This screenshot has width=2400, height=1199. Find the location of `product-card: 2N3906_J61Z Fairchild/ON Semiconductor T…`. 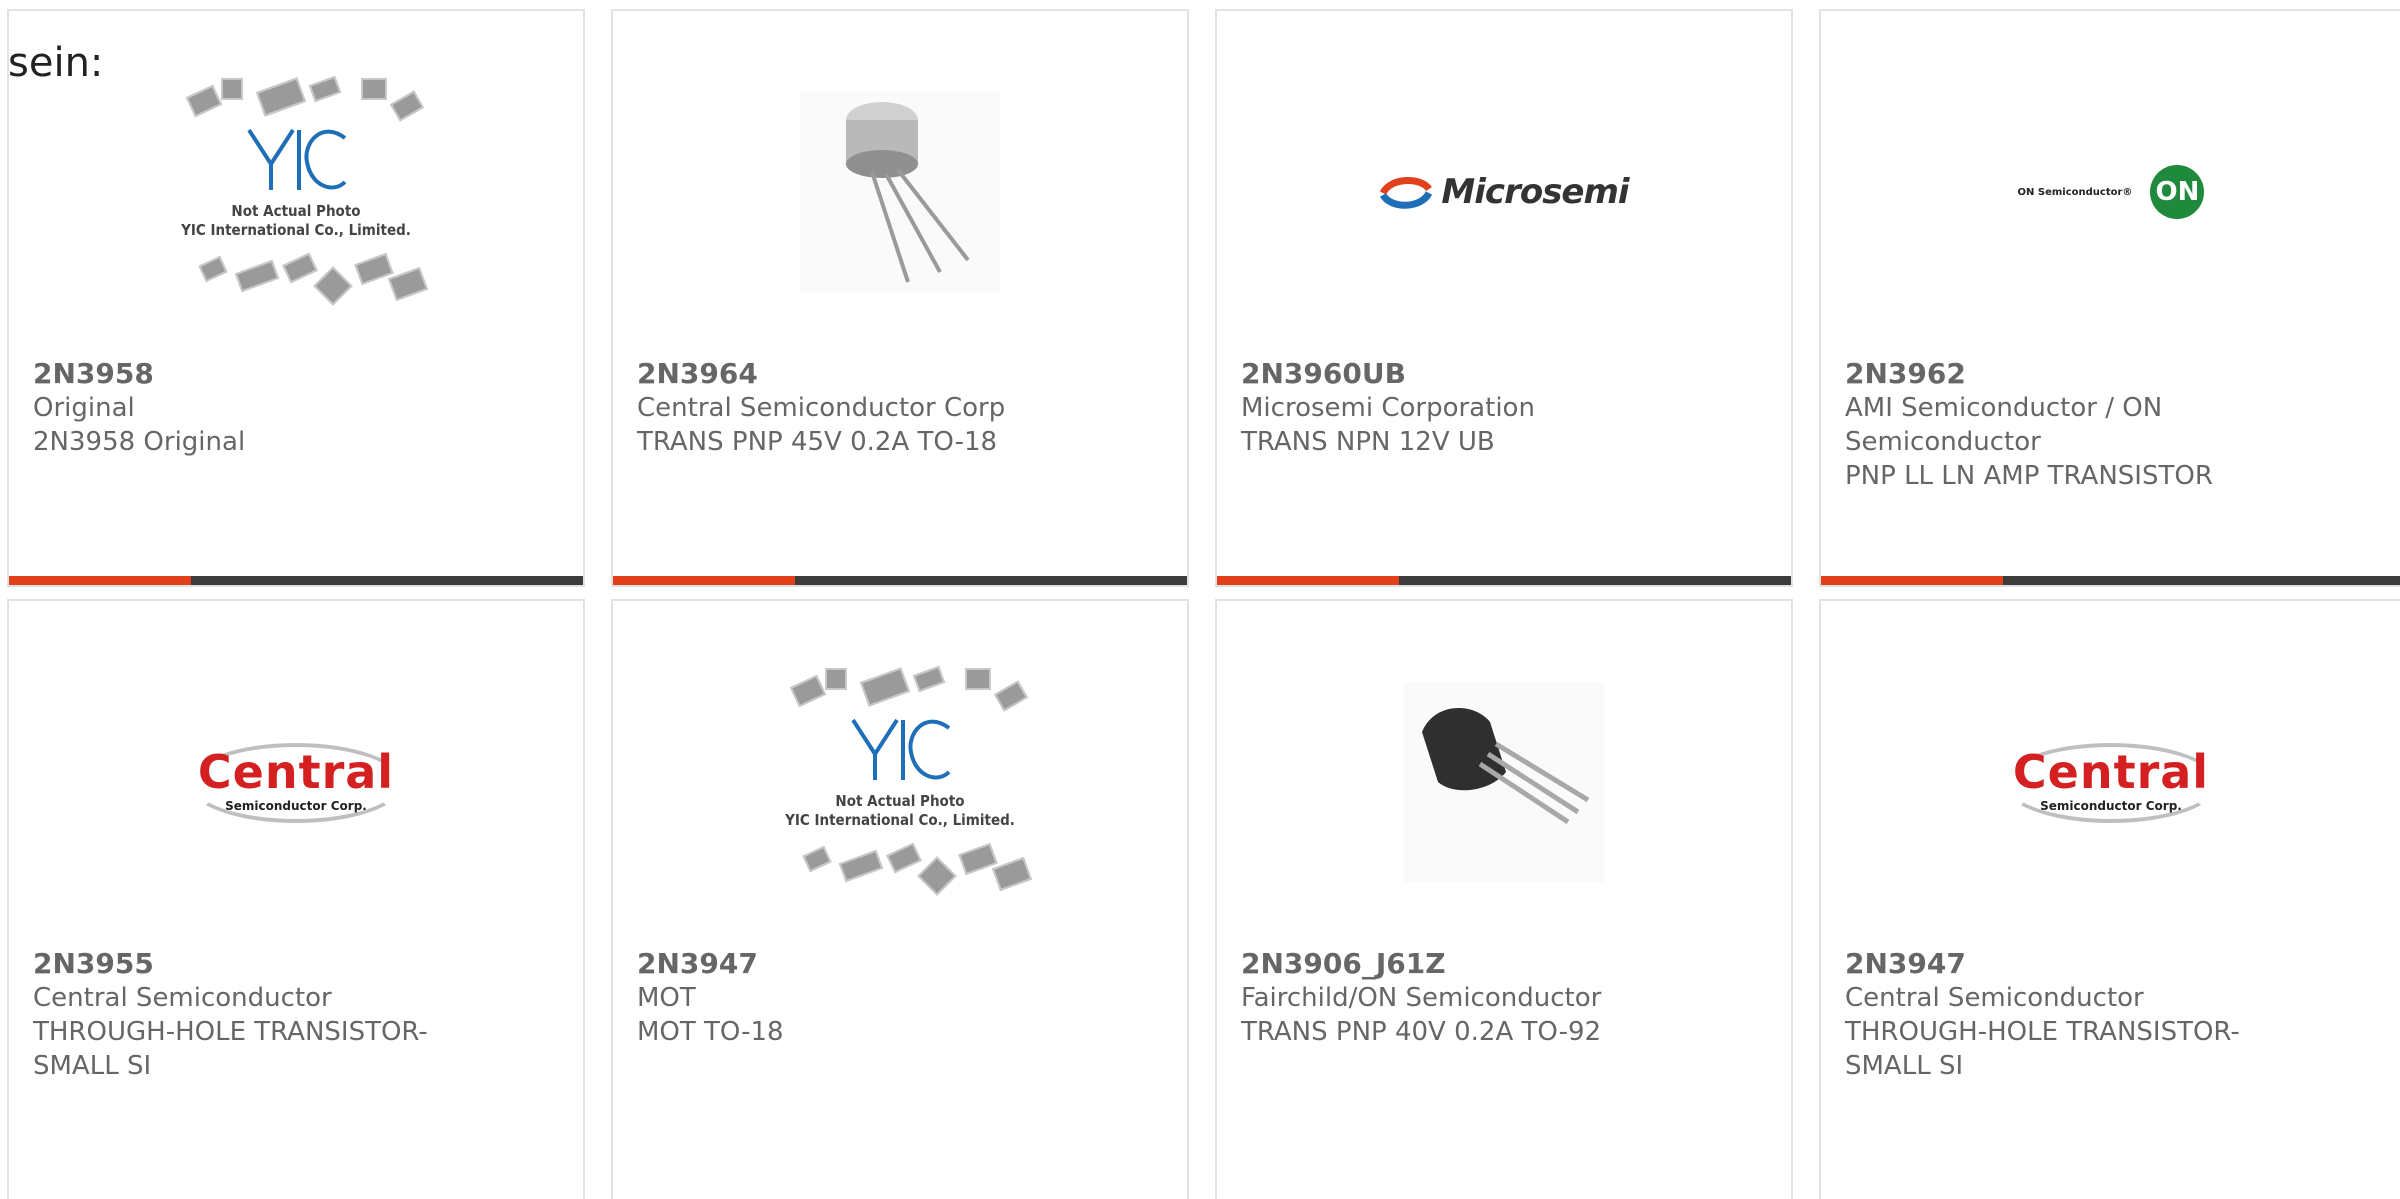

product-card: 2N3906_J61Z Fairchild/ON Semiconductor T… is located at coordinates (1504, 899).